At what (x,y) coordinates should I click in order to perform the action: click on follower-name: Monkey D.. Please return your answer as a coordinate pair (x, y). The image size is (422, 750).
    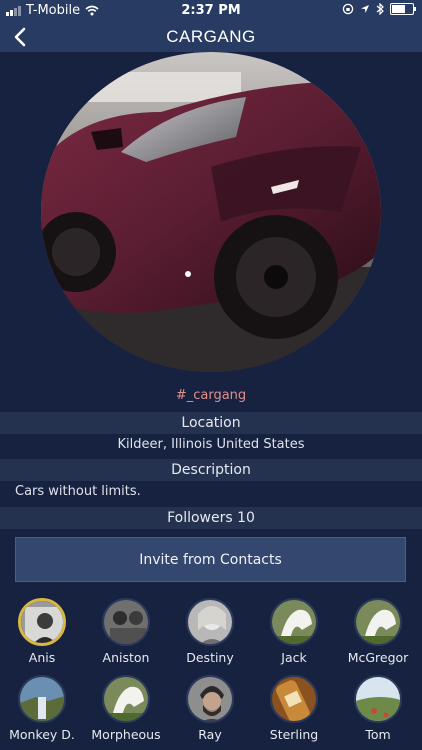
    Looking at the image, I should click on (42, 734).